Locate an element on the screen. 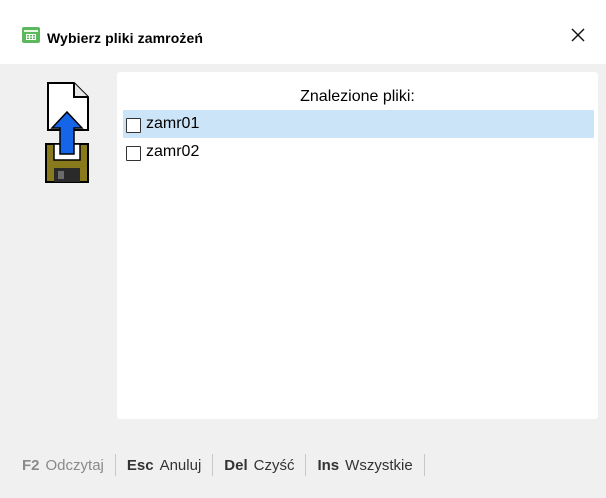 Image resolution: width=606 pixels, height=498 pixels. hotkey-label: Czyść is located at coordinates (274, 465).